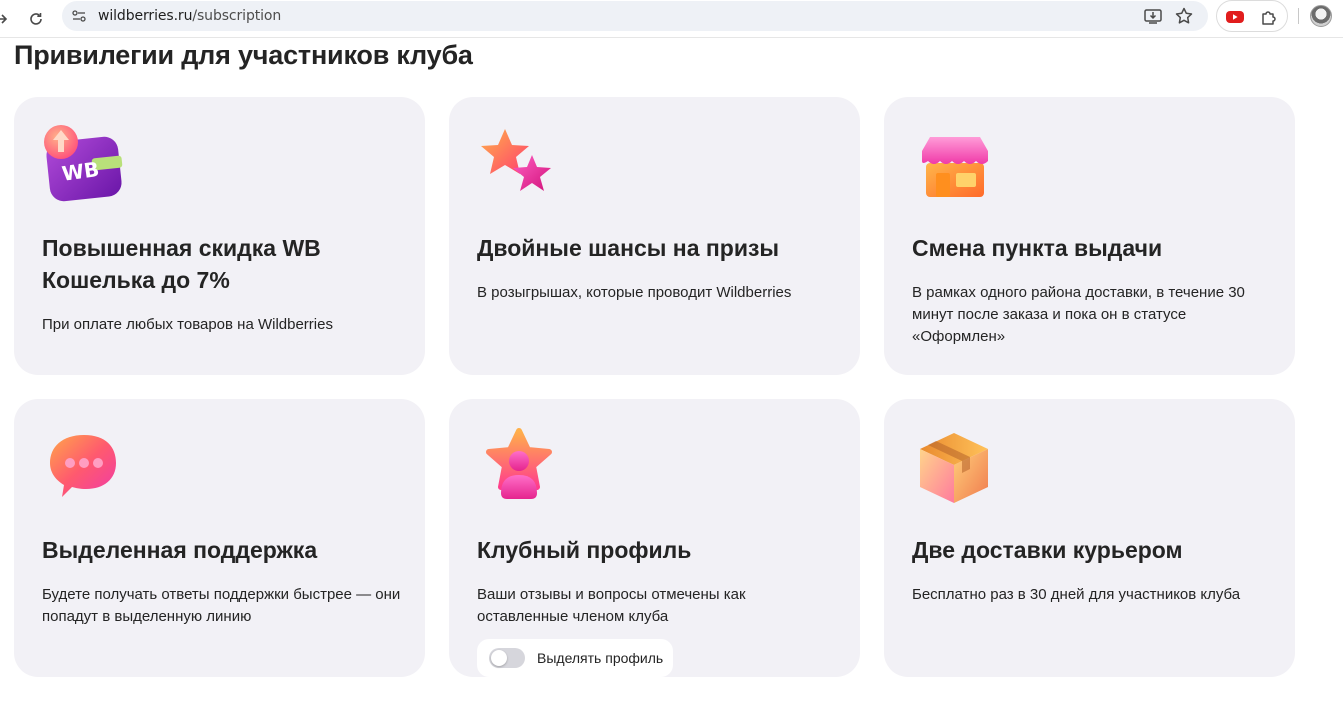 This screenshot has height=708, width=1343. I want to click on reload-icon, so click(36, 19).